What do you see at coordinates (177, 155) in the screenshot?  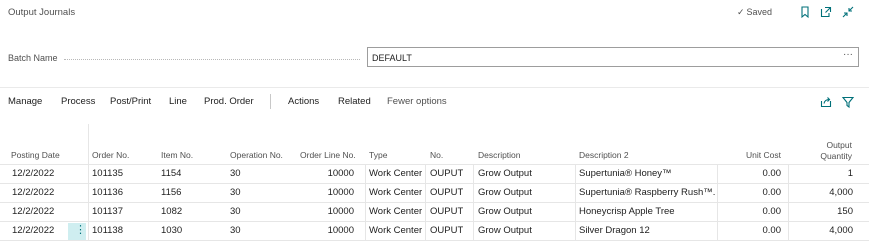 I see `column-item-no: Item No.` at bounding box center [177, 155].